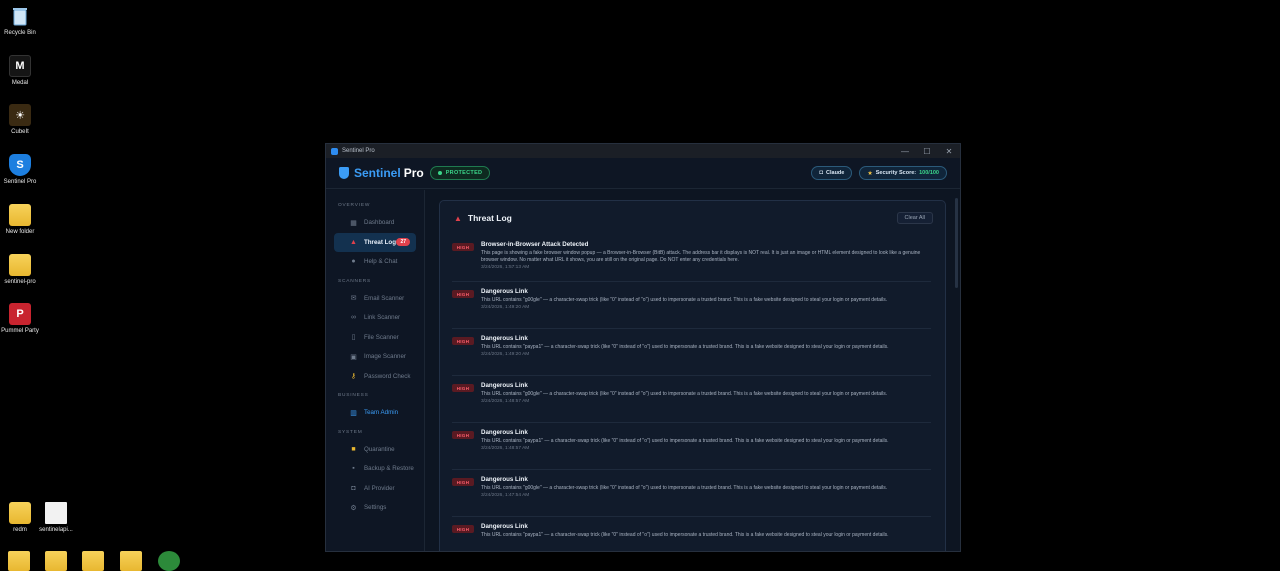 The width and height of the screenshot is (1280, 571). I want to click on scrollbar-thumb, so click(956, 243).